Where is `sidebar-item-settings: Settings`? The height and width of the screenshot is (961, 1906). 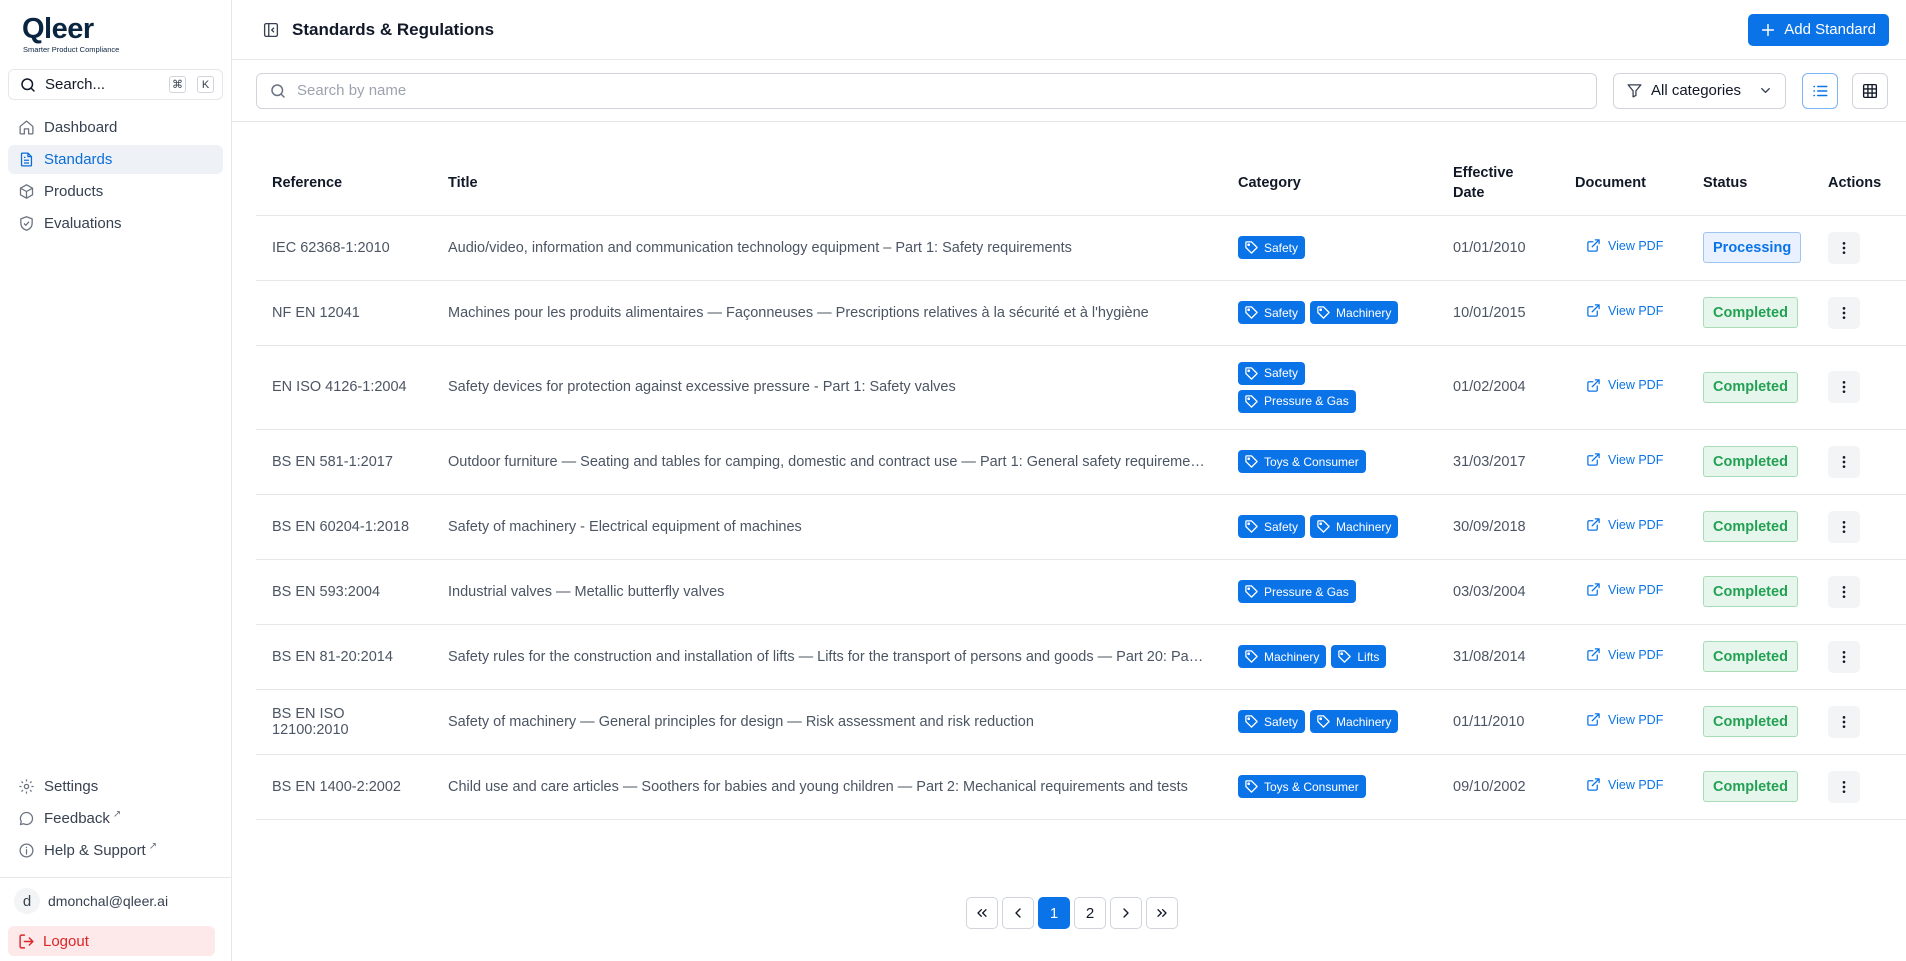
sidebar-item-settings: Settings is located at coordinates (115, 786).